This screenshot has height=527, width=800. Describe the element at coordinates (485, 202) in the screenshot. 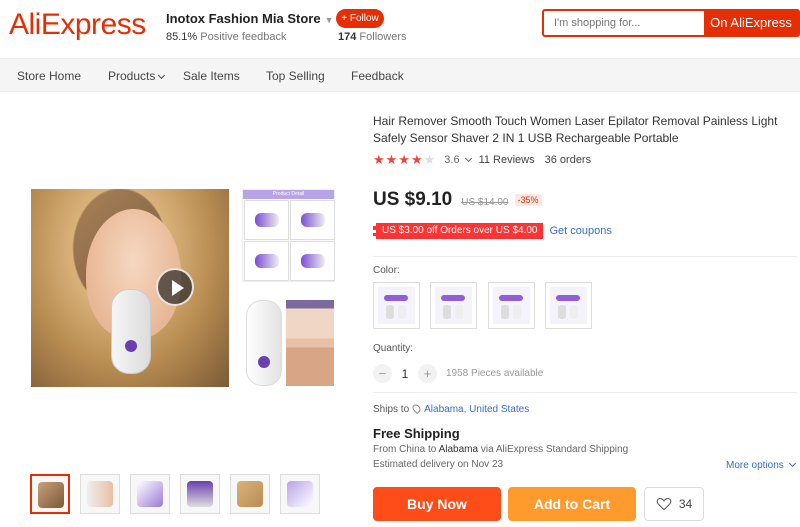

I see `original-price: US $14.00` at that location.